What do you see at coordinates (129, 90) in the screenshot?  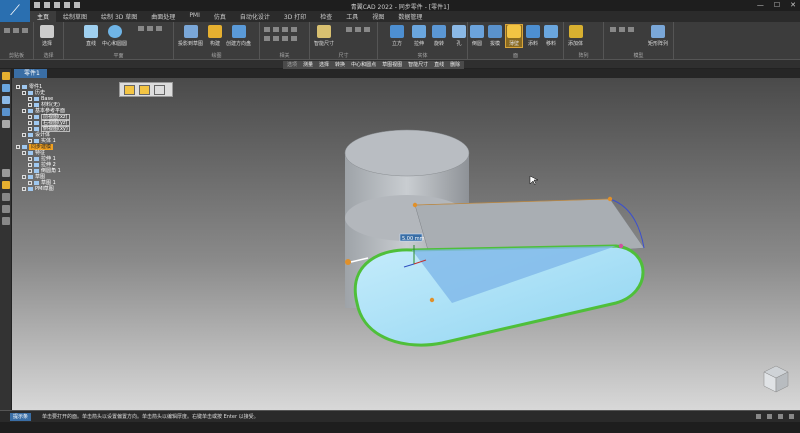 I see `face-select-icon` at bounding box center [129, 90].